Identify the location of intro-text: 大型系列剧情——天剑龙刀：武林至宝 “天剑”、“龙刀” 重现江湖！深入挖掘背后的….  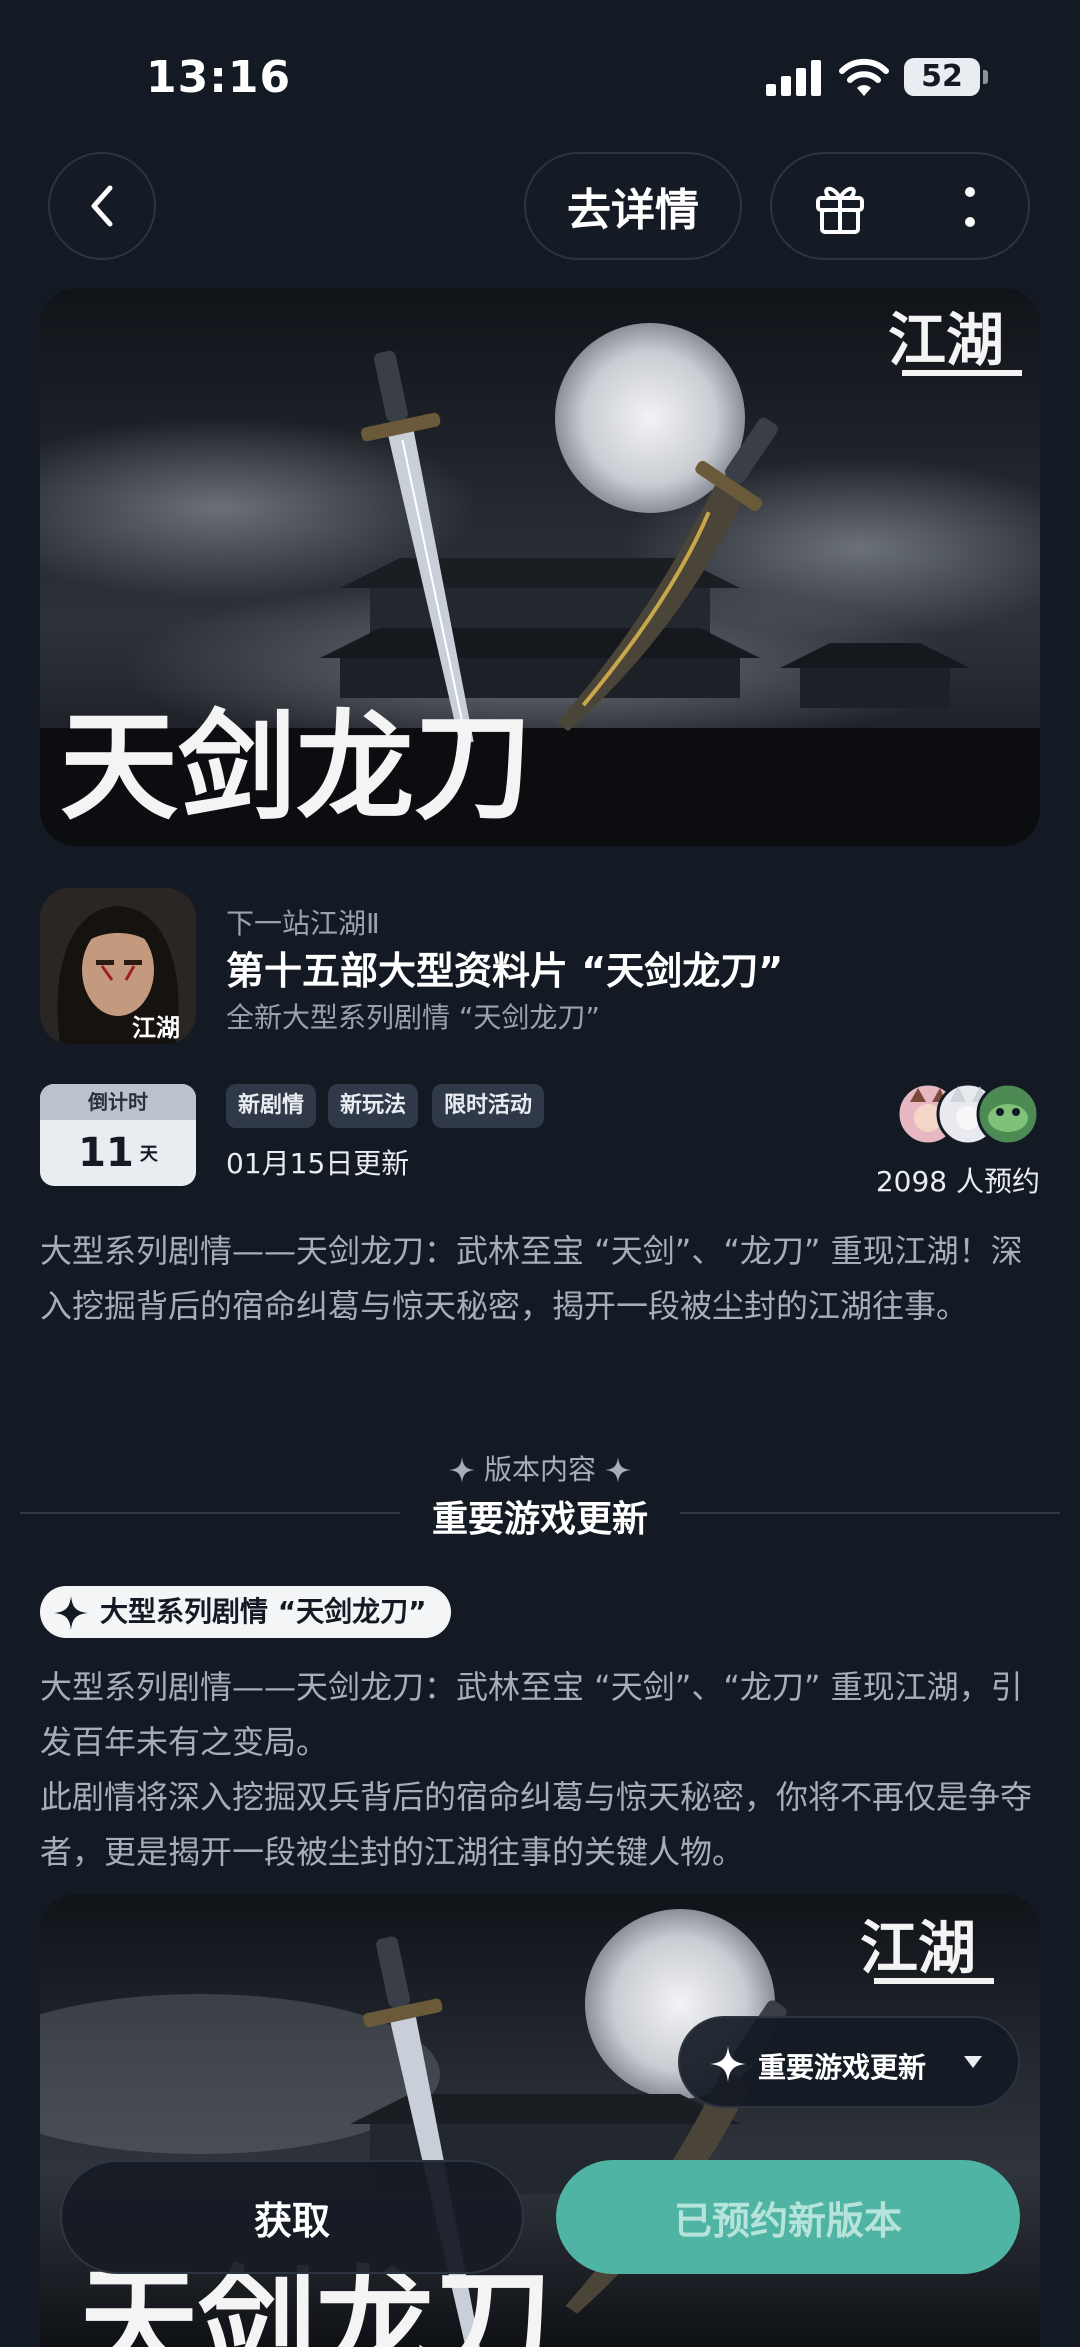
(531, 1278).